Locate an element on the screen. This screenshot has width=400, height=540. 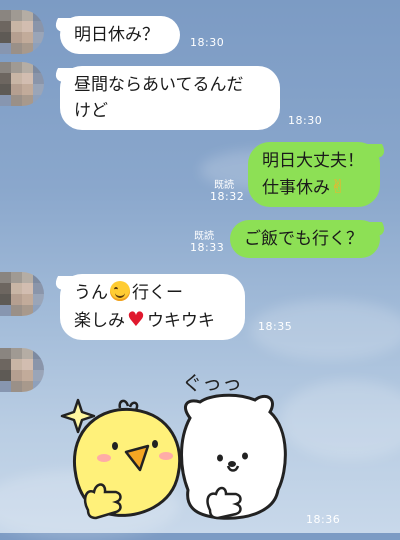
message-time: 18:33 is located at coordinates (207, 247).